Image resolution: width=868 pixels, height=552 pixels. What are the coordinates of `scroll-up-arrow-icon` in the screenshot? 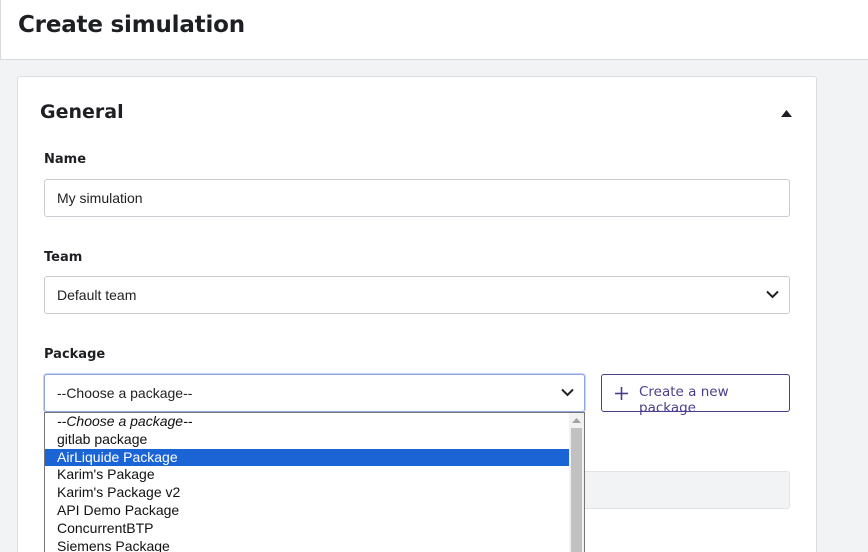 It's located at (576, 420).